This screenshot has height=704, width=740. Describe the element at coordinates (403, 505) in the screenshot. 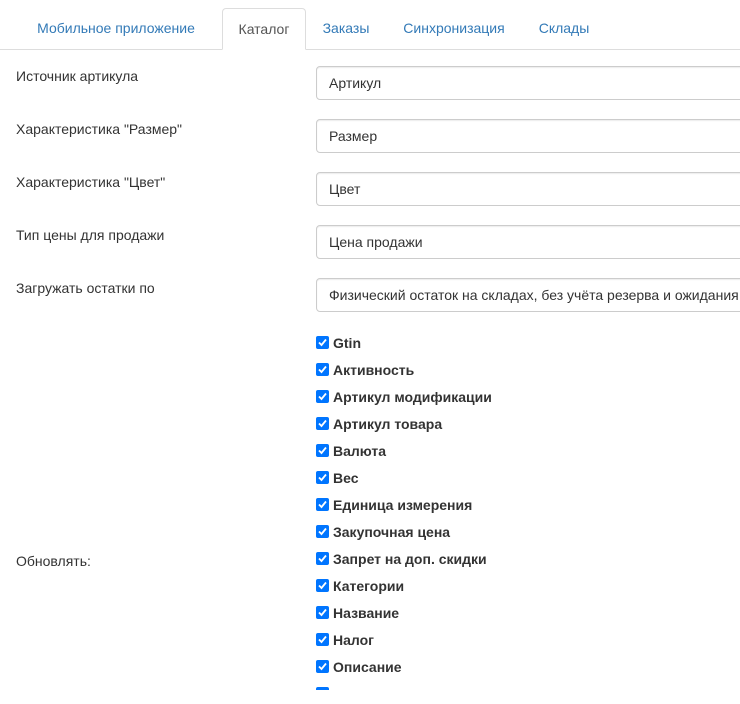

I see `checkbox-label: Единица измерения` at that location.